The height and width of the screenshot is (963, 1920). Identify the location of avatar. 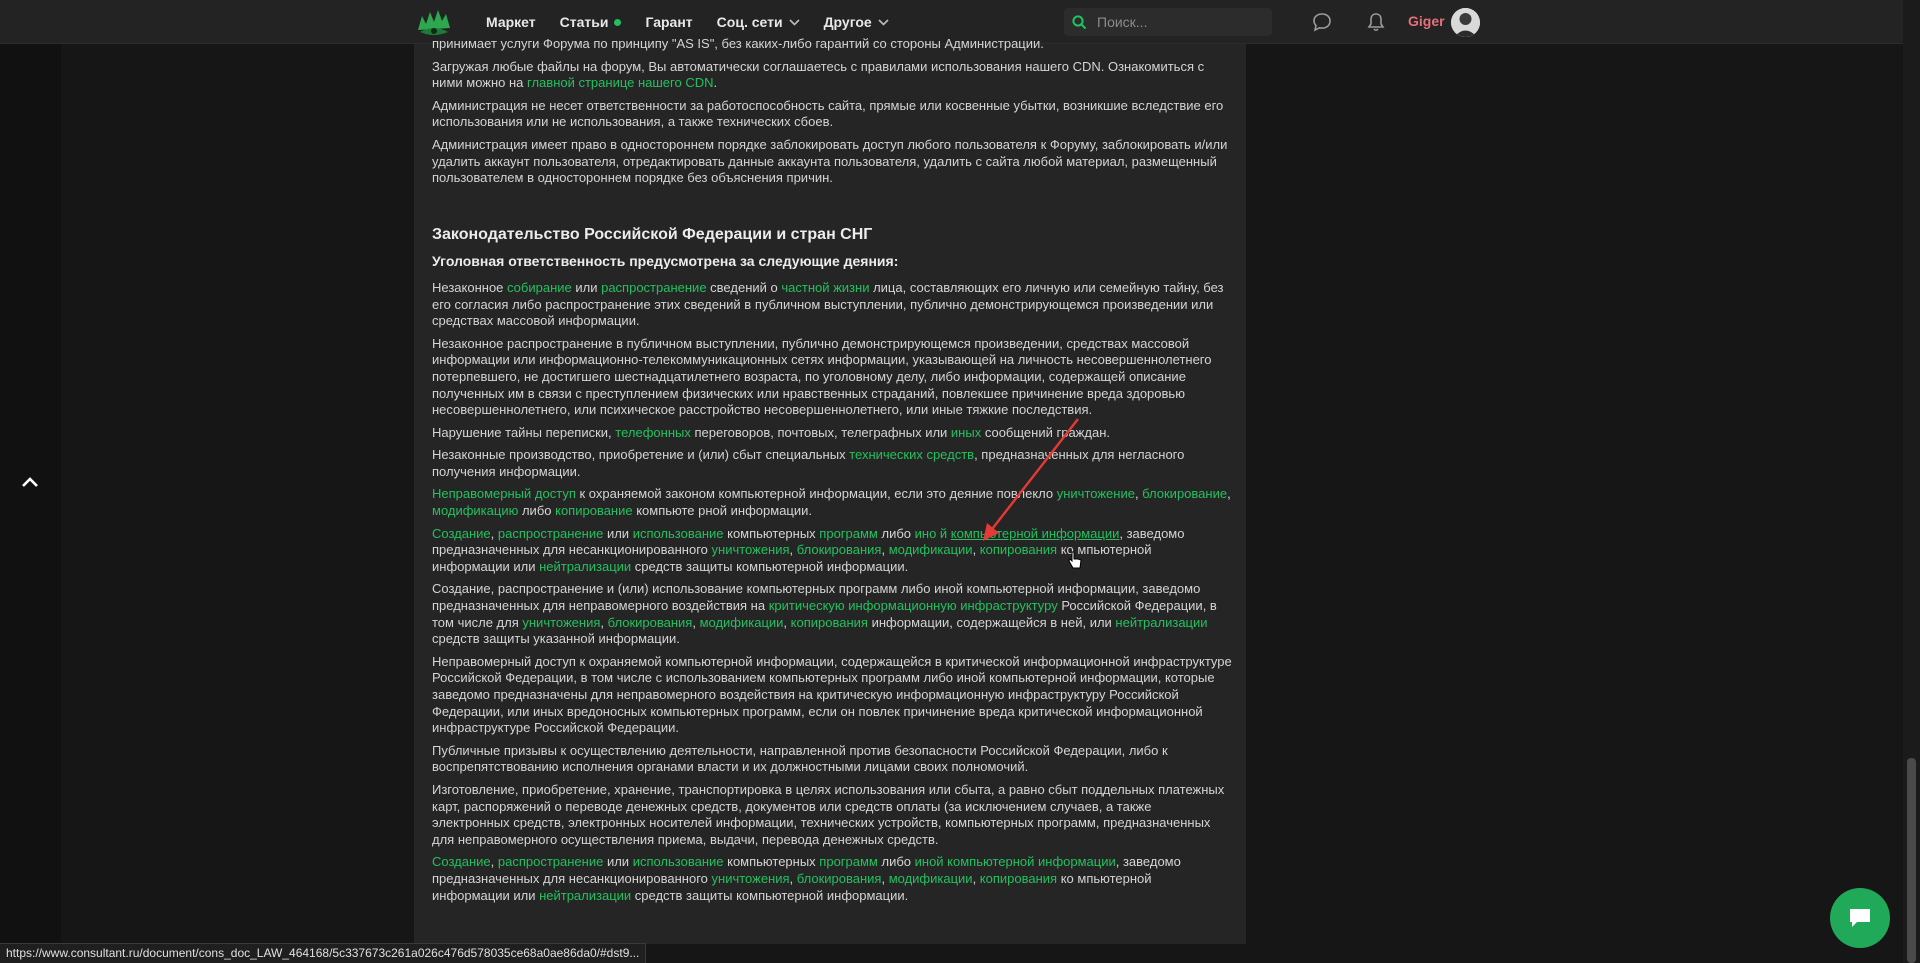
(1465, 22).